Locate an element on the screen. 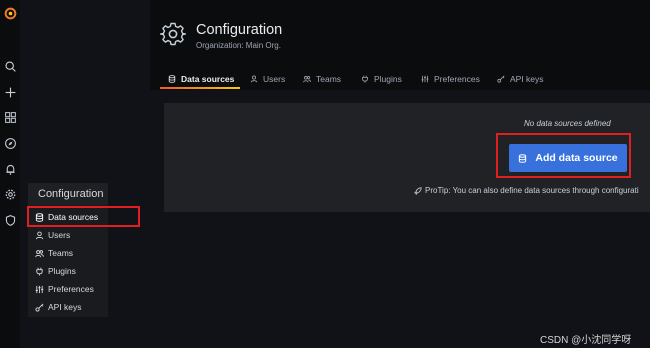 The width and height of the screenshot is (650, 350). flyout-item-api-keys: API keys is located at coordinates (83, 307).